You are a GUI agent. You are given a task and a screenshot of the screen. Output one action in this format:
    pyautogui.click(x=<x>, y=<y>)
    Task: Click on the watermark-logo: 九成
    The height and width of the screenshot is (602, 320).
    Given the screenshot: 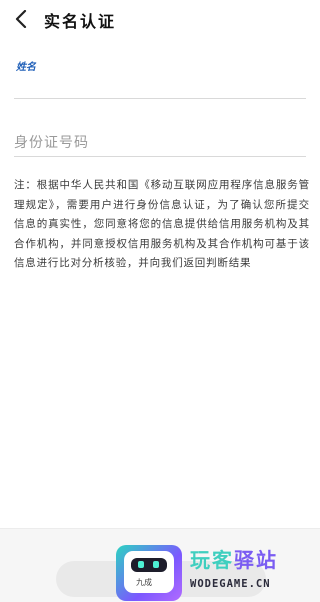 What is the action you would take?
    pyautogui.click(x=149, y=573)
    